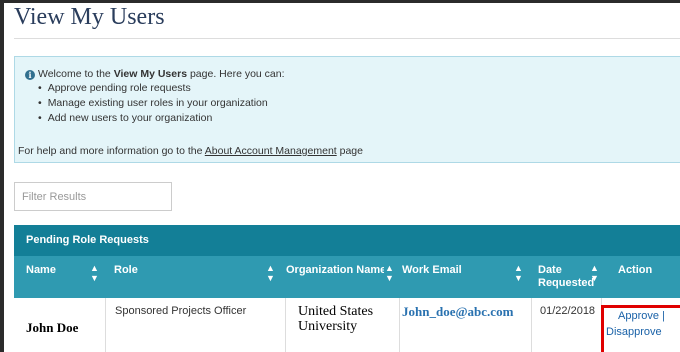  Describe the element at coordinates (89, 17) in the screenshot. I see `page-title: View My Users` at that location.